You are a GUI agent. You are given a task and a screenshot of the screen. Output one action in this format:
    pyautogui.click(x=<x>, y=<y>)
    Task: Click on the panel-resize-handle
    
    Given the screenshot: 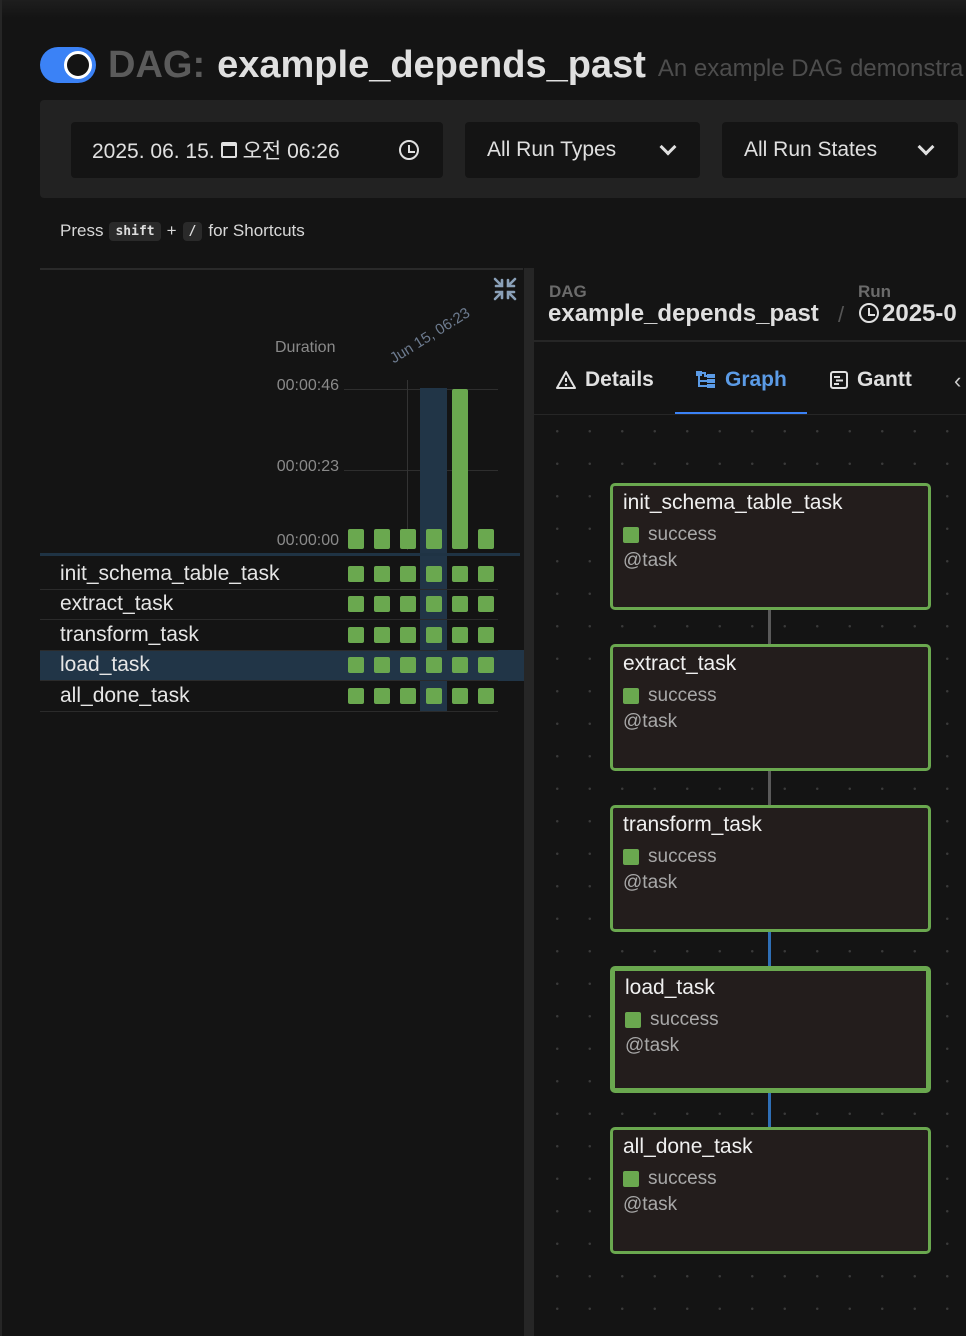 What is the action you would take?
    pyautogui.click(x=529, y=802)
    